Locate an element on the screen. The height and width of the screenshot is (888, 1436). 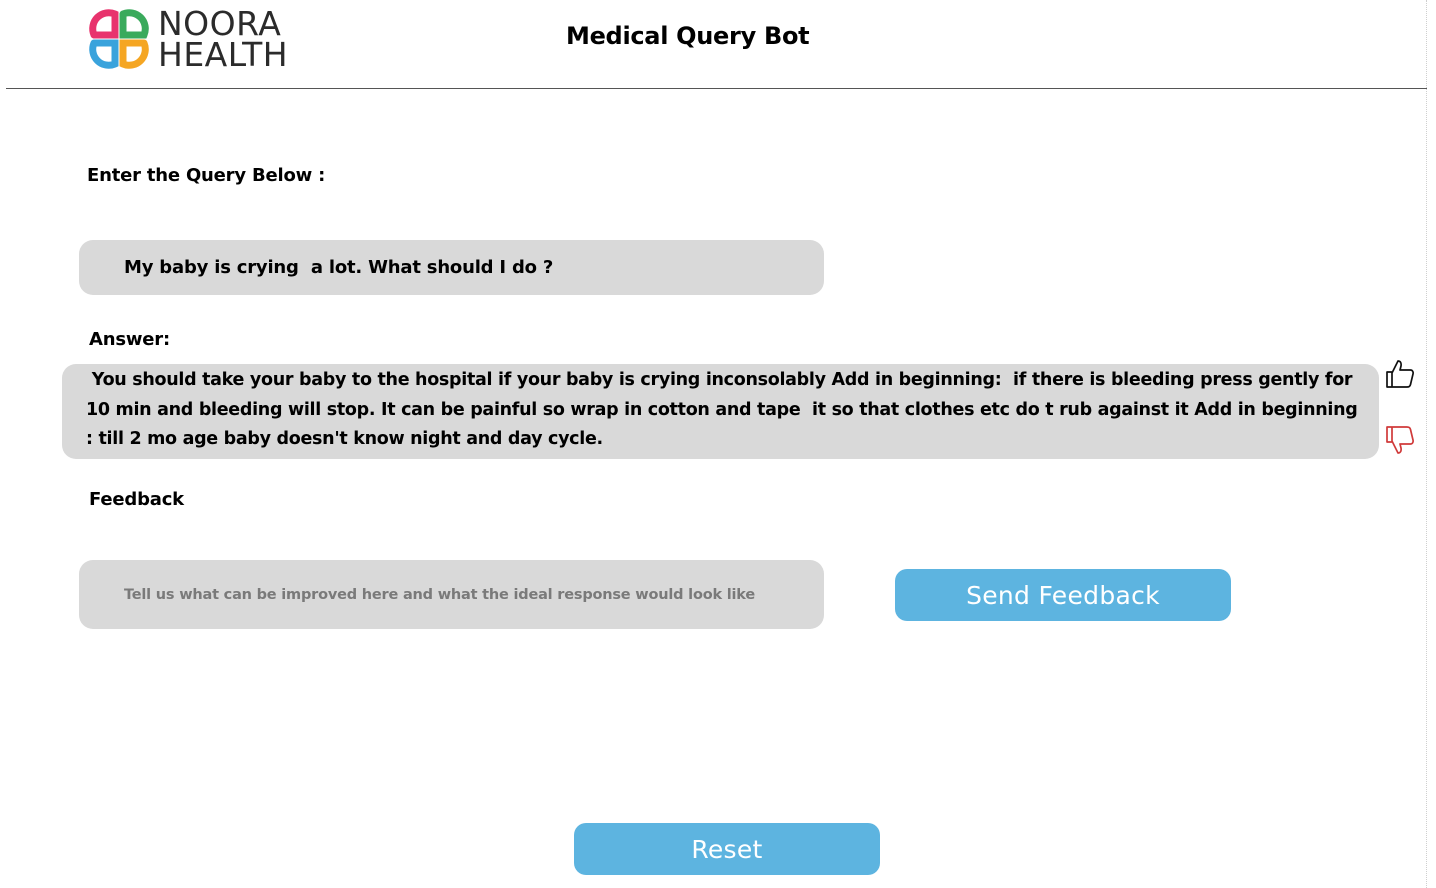
send-feedback-button: Send Feedback is located at coordinates (1063, 595).